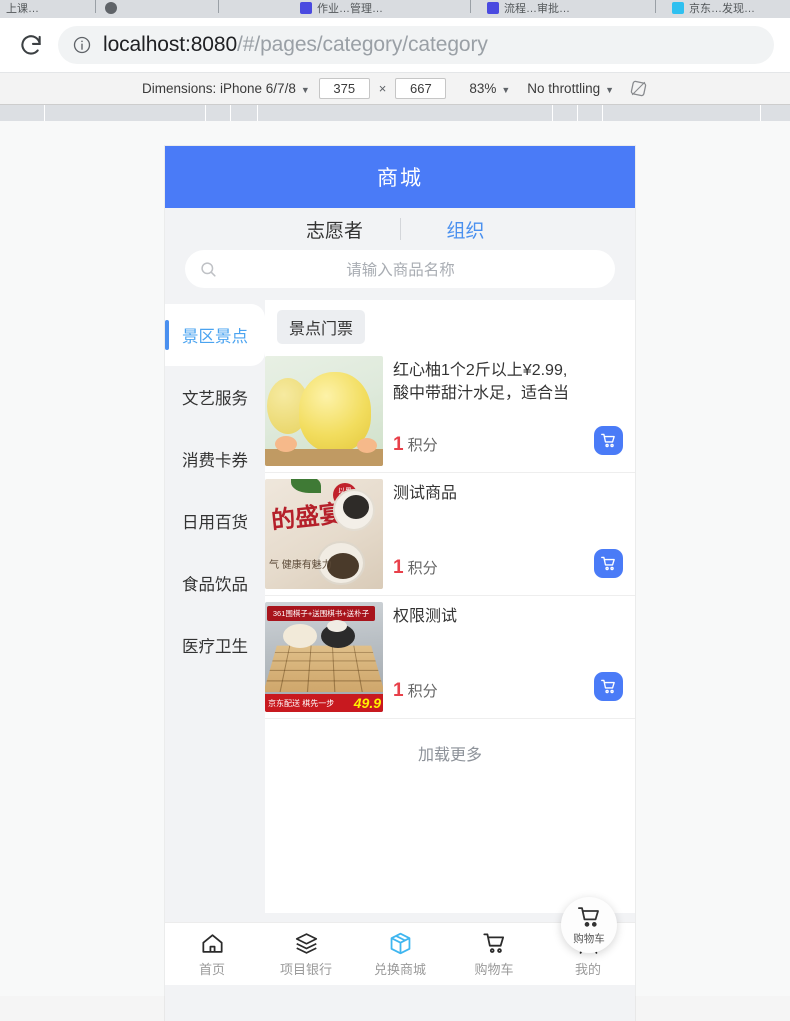 The height and width of the screenshot is (1021, 790). Describe the element at coordinates (483, 88) in the screenshot. I see `zoom-label: 83%` at that location.